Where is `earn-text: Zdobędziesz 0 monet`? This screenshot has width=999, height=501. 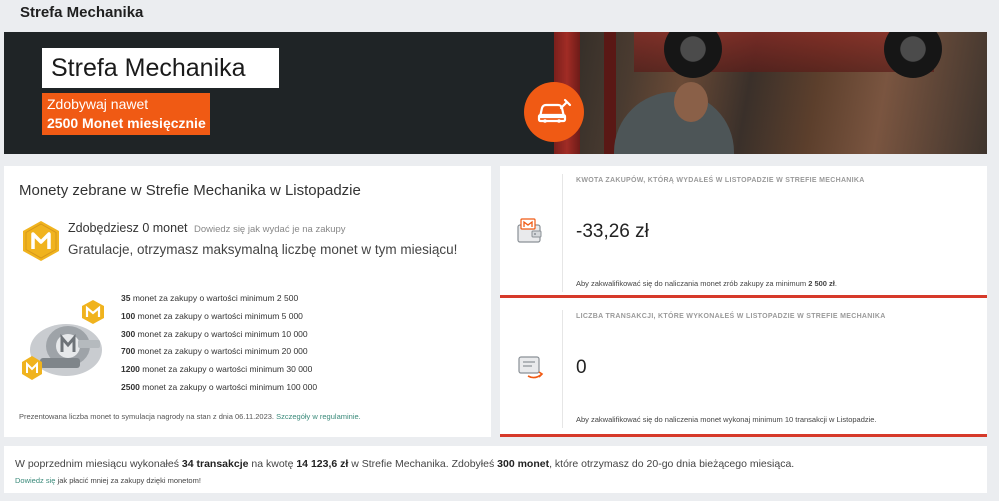 earn-text: Zdobędziesz 0 monet is located at coordinates (128, 228).